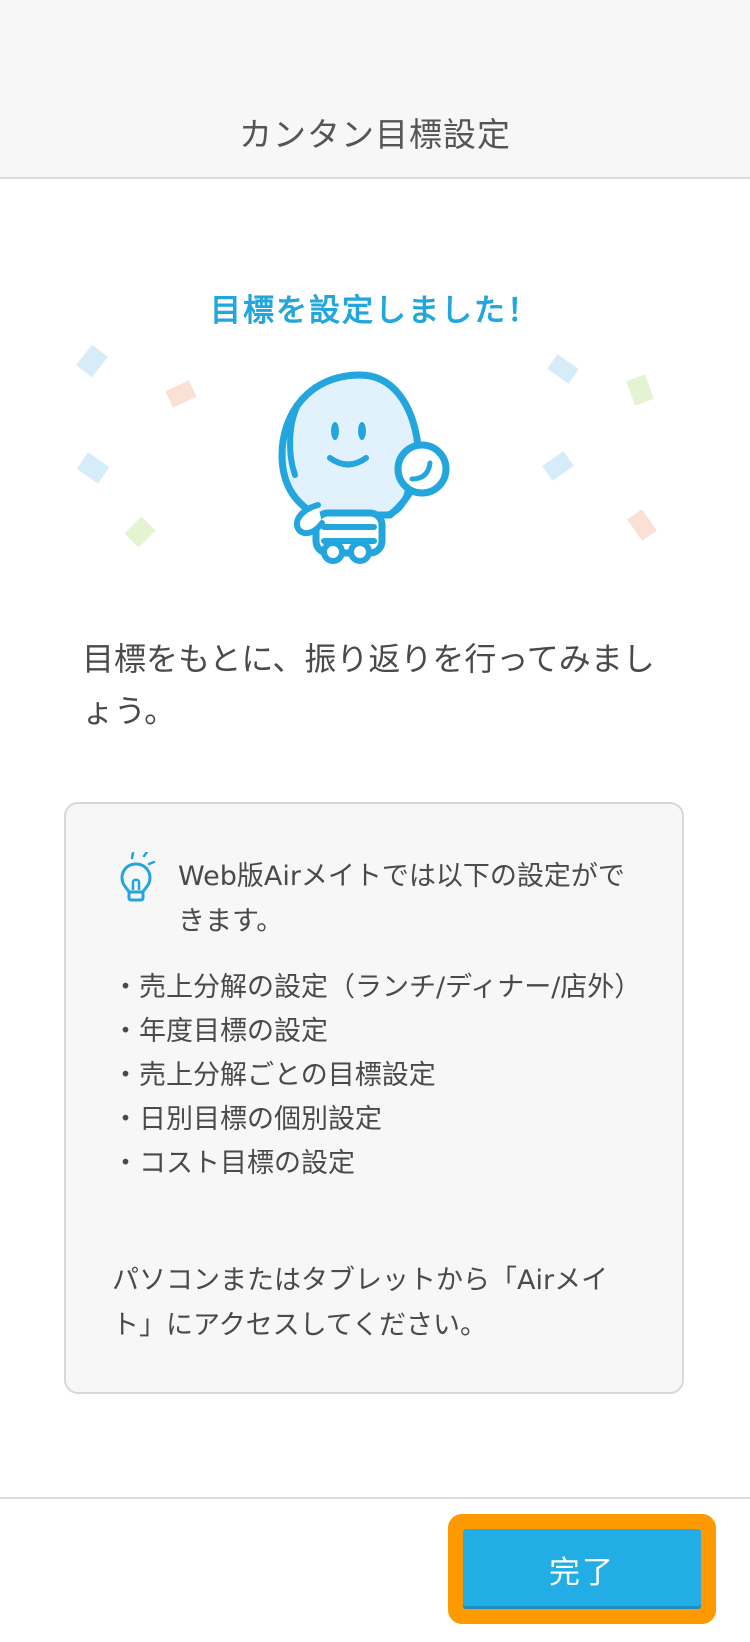  What do you see at coordinates (375, 89) in the screenshot?
I see `header-bar: カンタン目標設定` at bounding box center [375, 89].